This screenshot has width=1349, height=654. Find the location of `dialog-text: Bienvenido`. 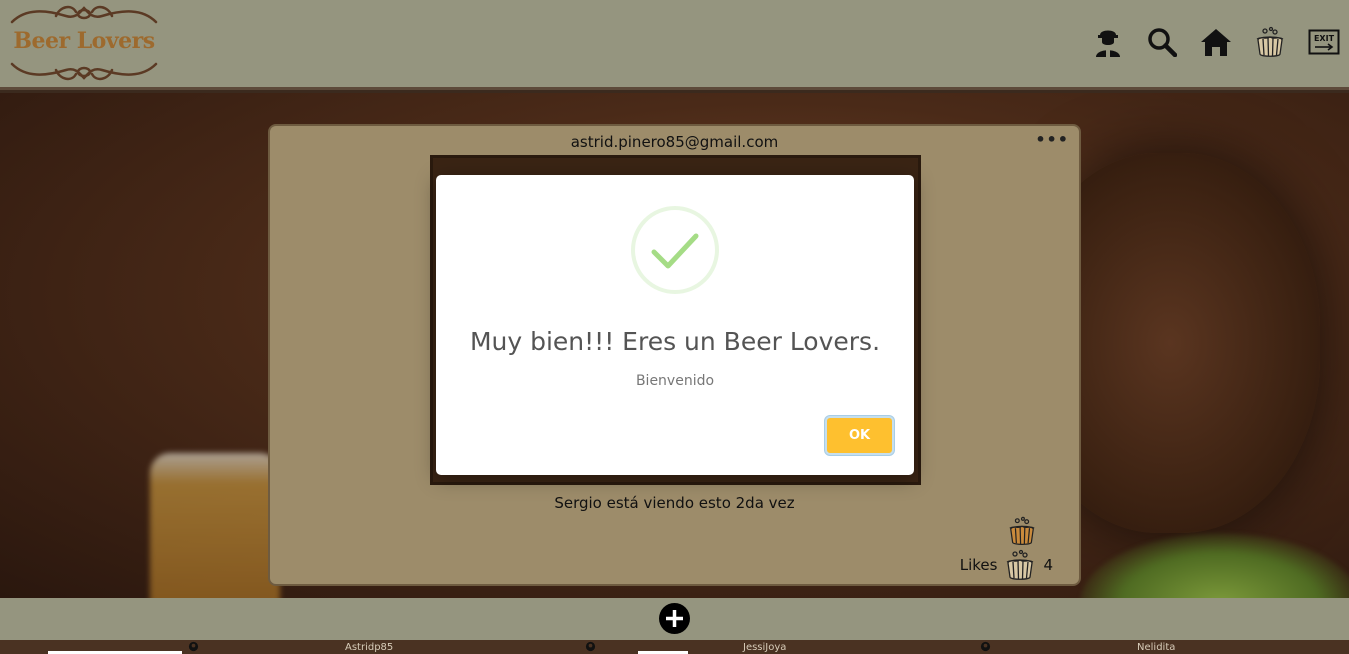

dialog-text: Bienvenido is located at coordinates (675, 381).